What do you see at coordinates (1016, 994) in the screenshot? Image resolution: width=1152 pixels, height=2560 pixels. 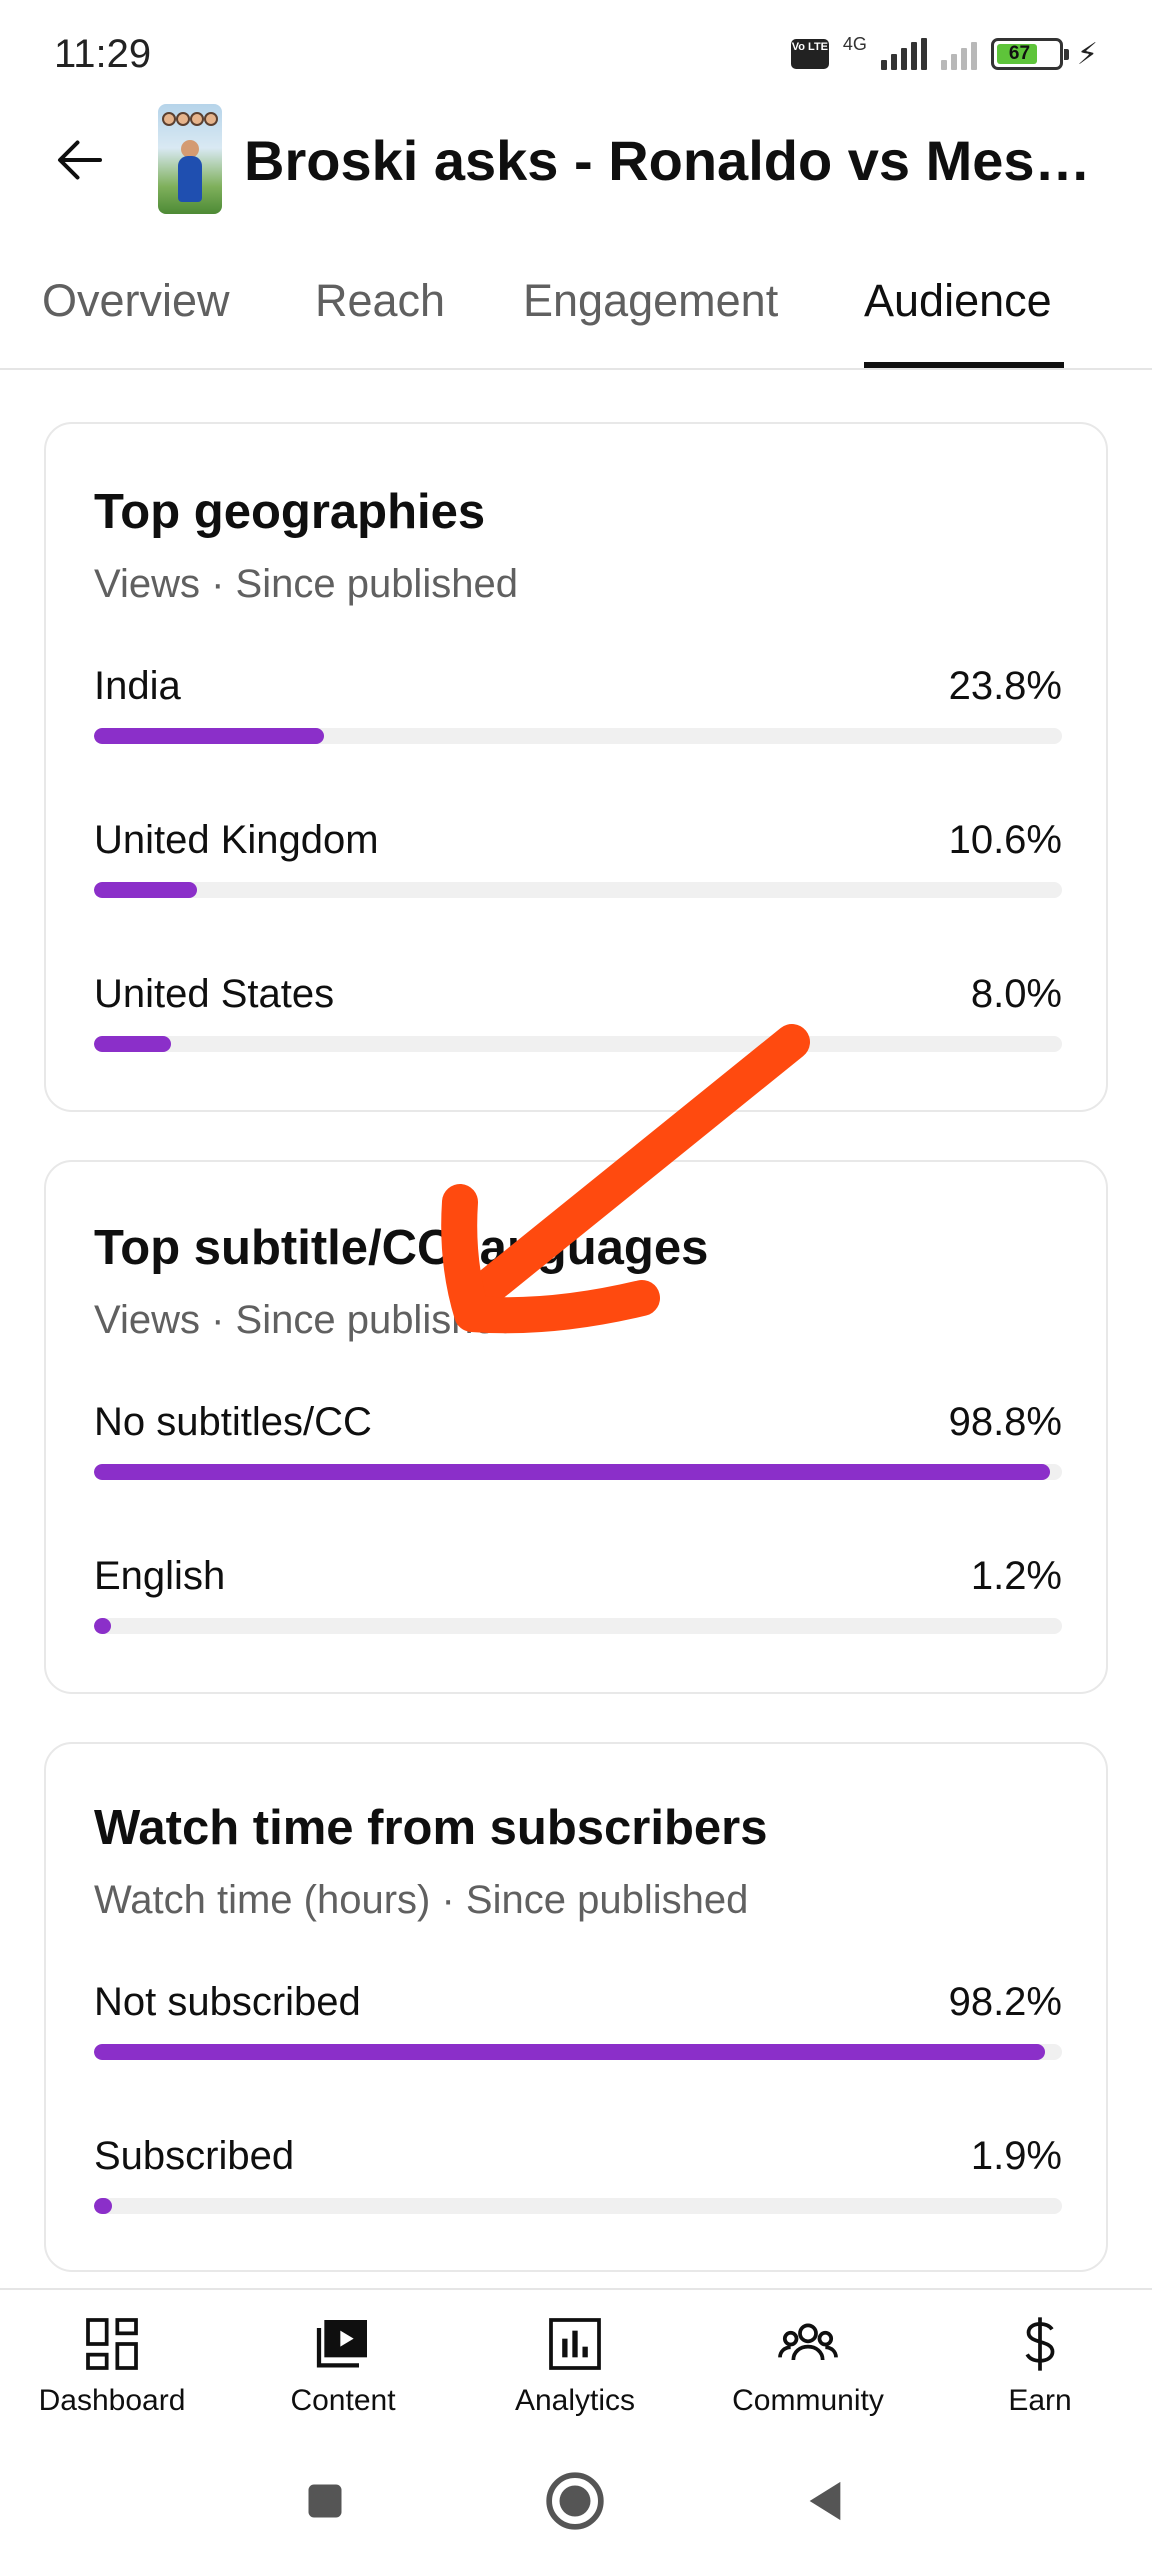 I see `row-value: 8.0%` at bounding box center [1016, 994].